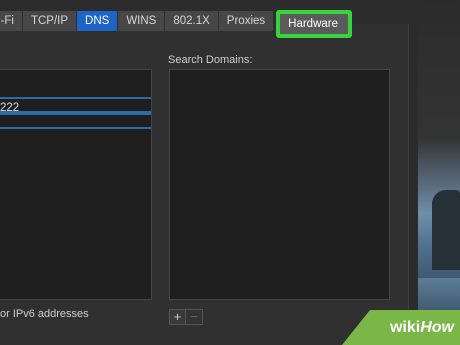 The image size is (460, 345). I want to click on tab-wins: WINS, so click(142, 21).